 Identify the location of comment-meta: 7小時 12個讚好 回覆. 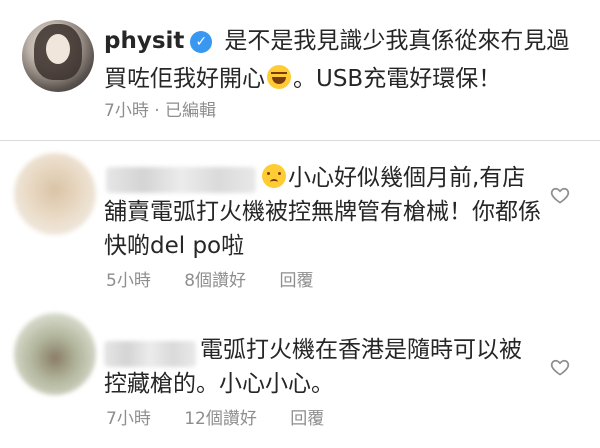
(229, 416).